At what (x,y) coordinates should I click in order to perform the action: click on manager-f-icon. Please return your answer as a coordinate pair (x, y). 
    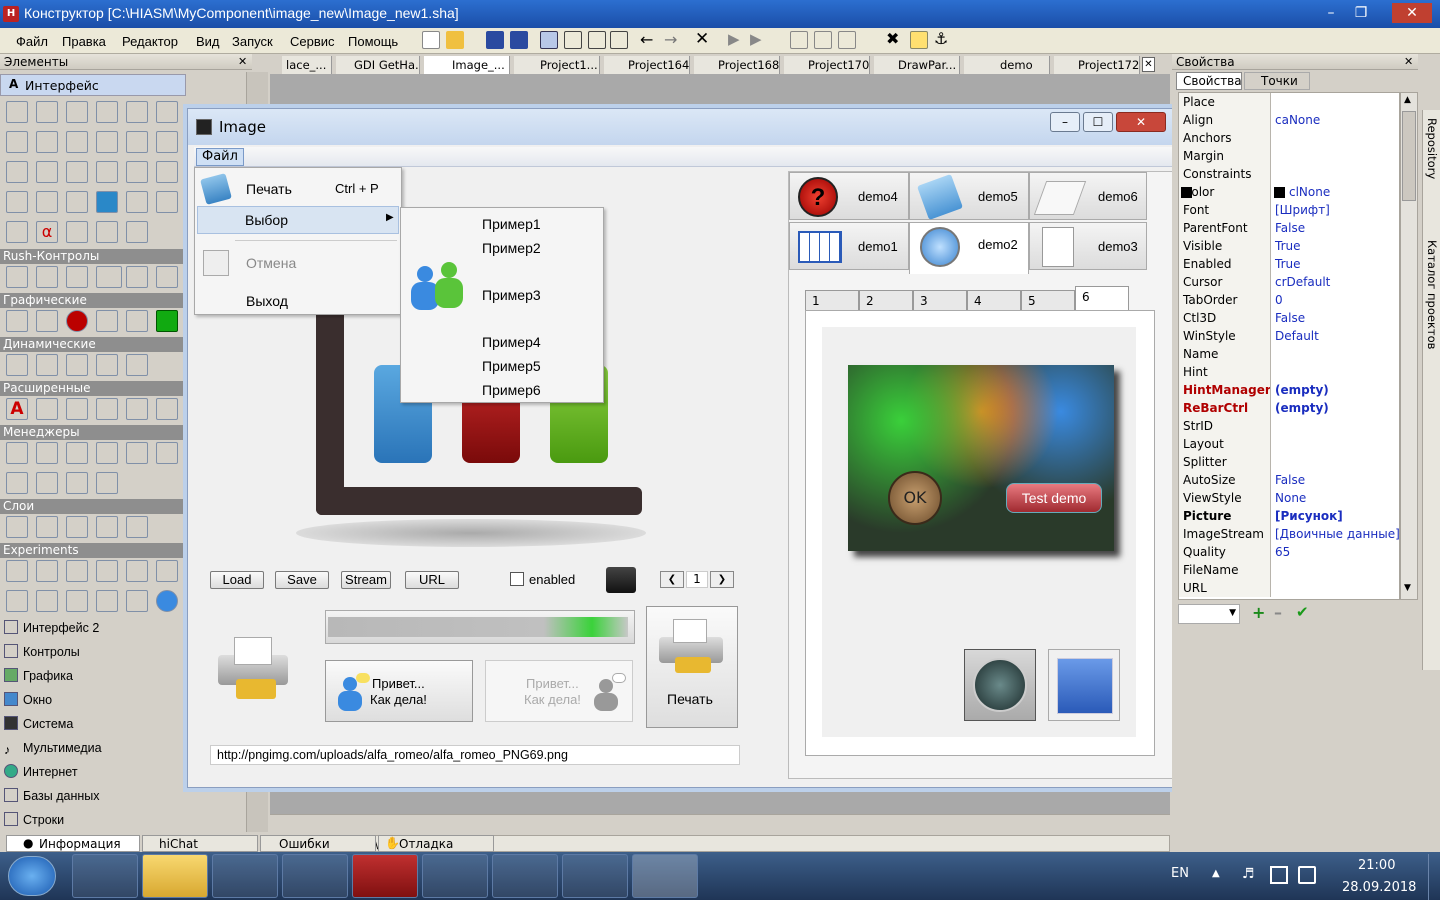
    Looking at the image, I should click on (167, 453).